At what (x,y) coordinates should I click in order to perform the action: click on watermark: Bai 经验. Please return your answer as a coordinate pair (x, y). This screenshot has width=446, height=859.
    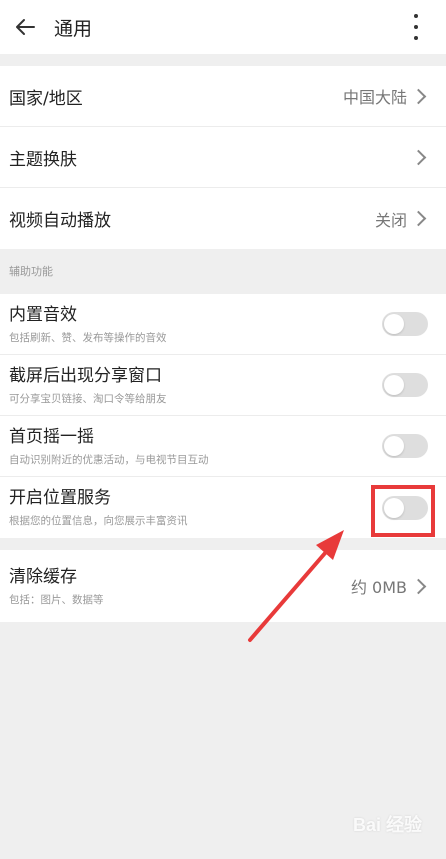
    Looking at the image, I should click on (387, 825).